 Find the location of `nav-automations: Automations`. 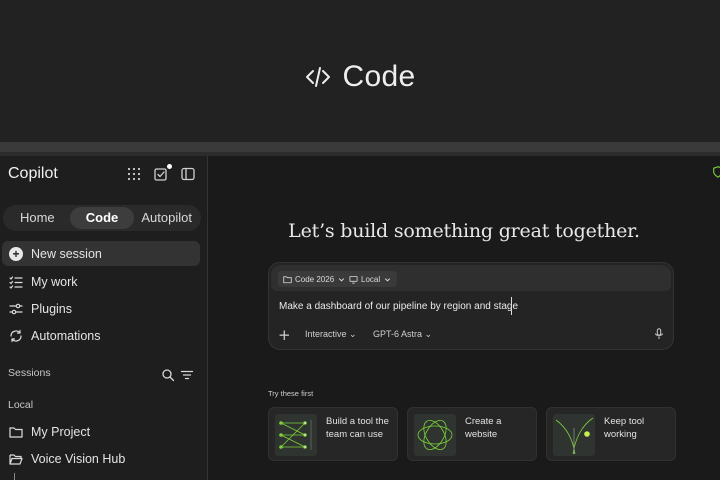

nav-automations: Automations is located at coordinates (101, 335).